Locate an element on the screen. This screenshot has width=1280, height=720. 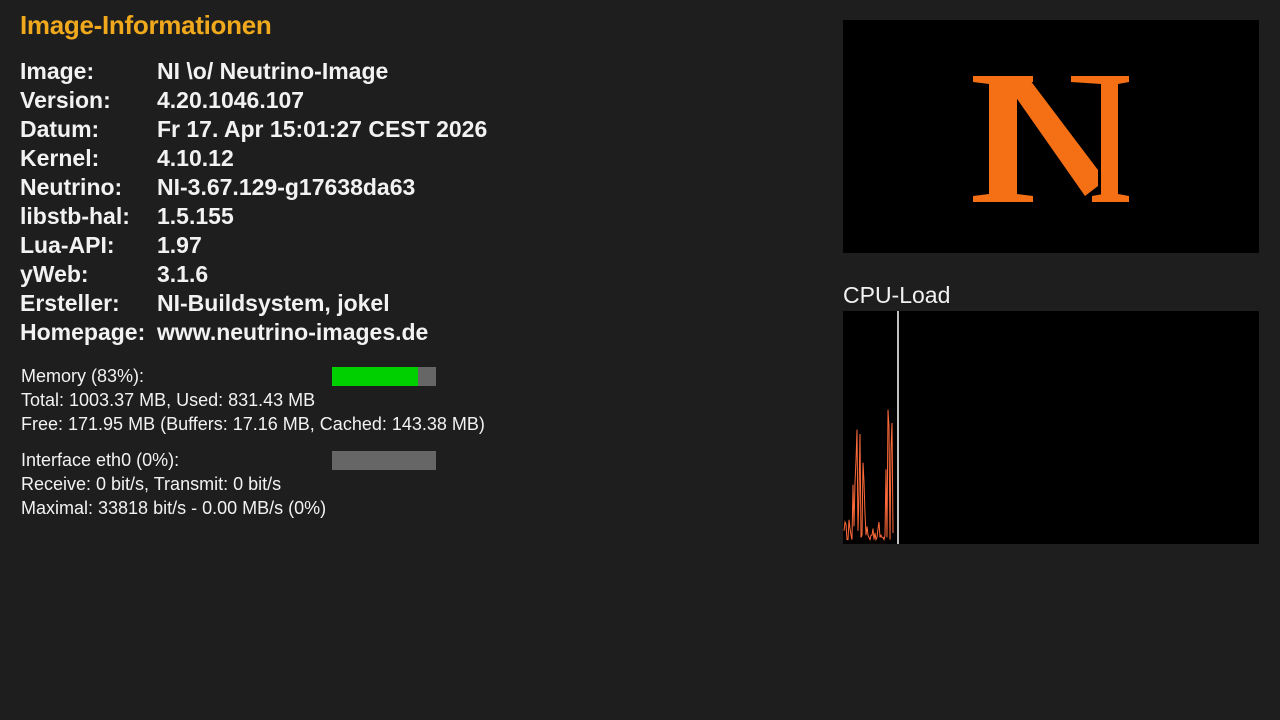
info-label: Image: is located at coordinates (57, 71).